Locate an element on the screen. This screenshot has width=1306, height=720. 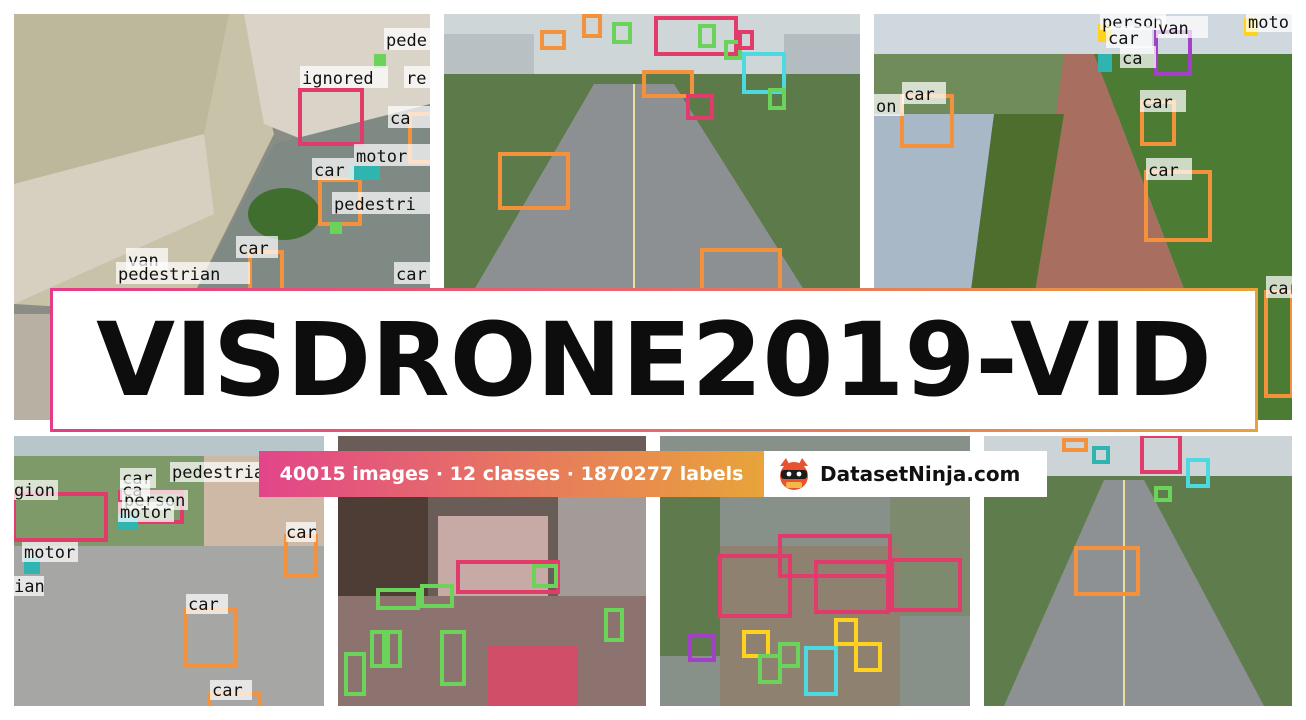
bbox-label: ignored is located at coordinates (344, 77).